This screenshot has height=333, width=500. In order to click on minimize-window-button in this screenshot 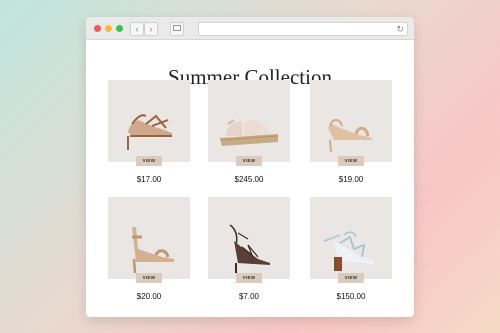, I will do `click(108, 28)`.